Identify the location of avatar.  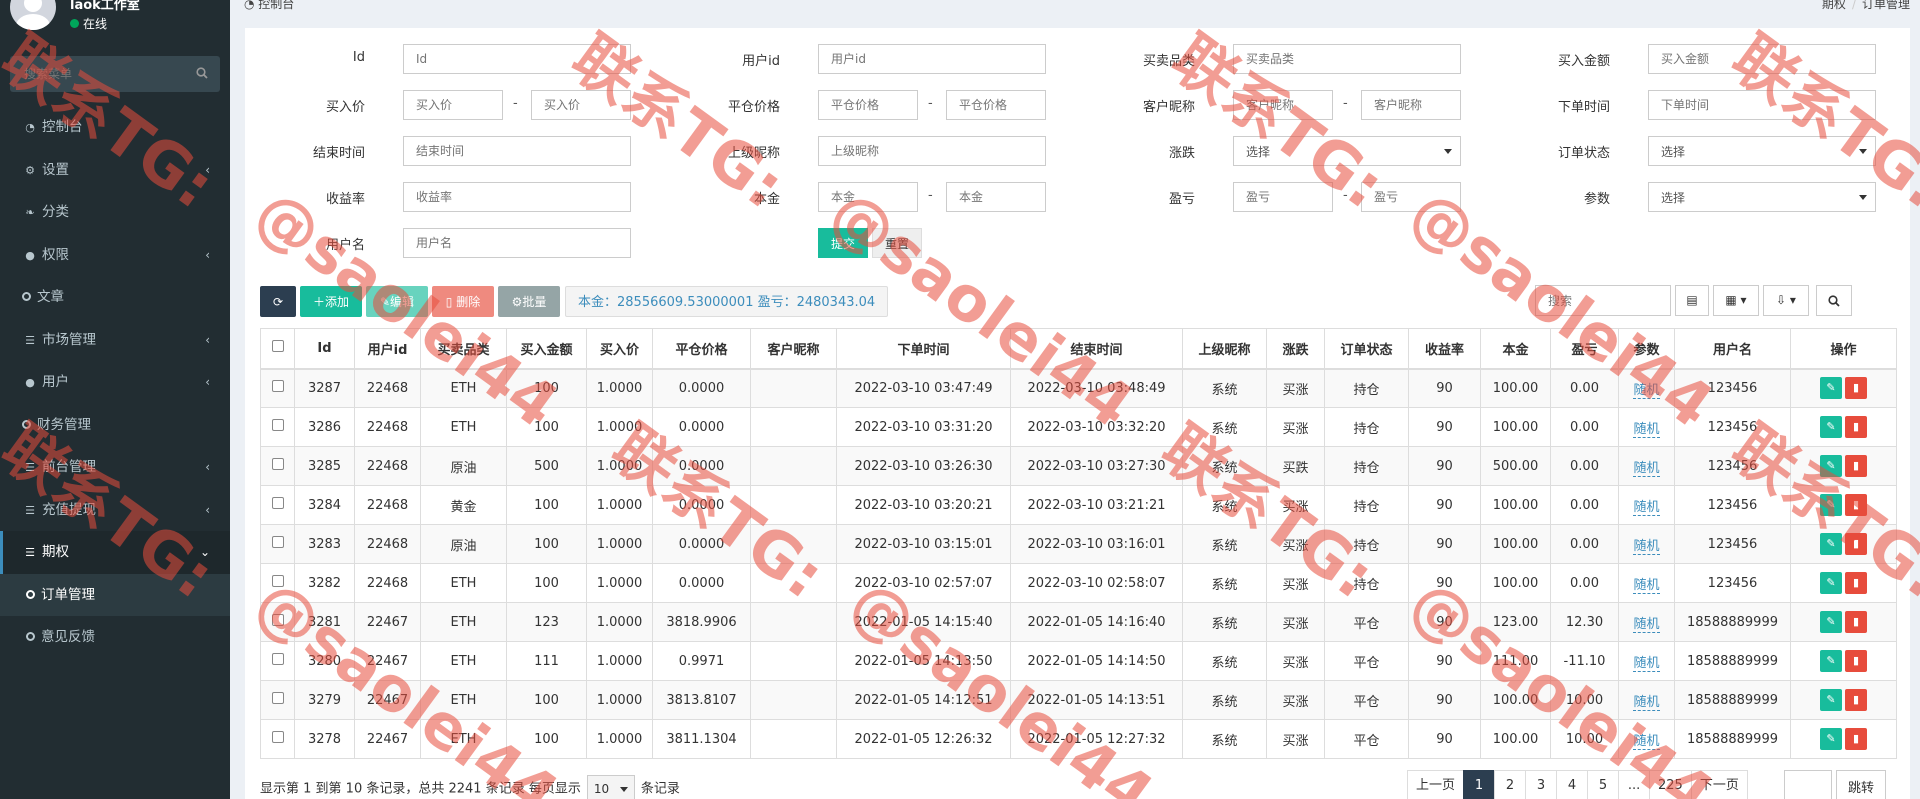
(33, 15).